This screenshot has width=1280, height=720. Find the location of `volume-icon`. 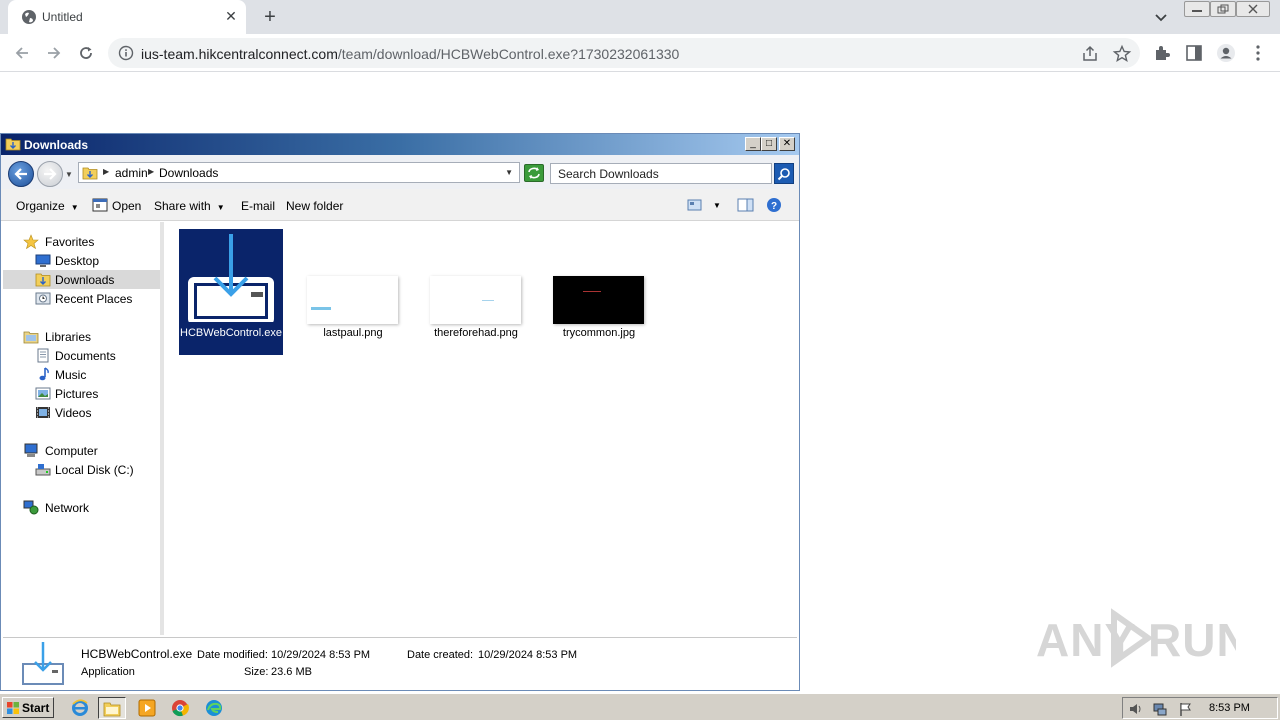

volume-icon is located at coordinates (1136, 709).